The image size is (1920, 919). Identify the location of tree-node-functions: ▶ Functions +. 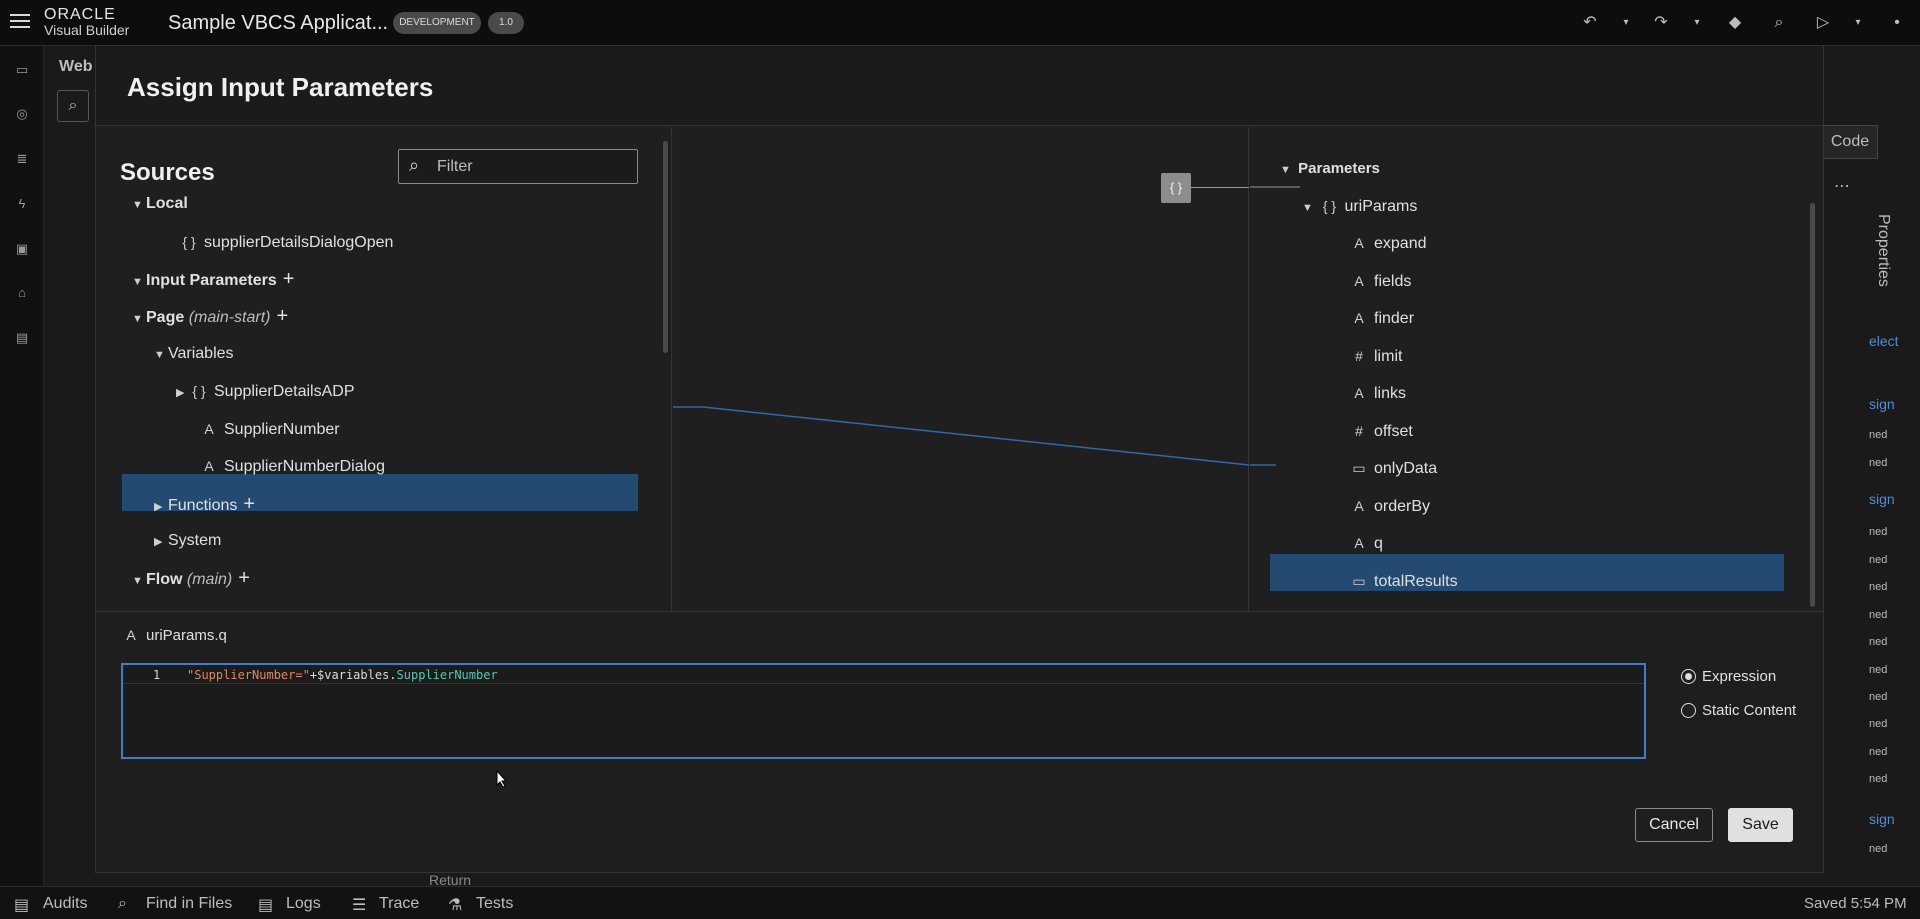
(204, 504).